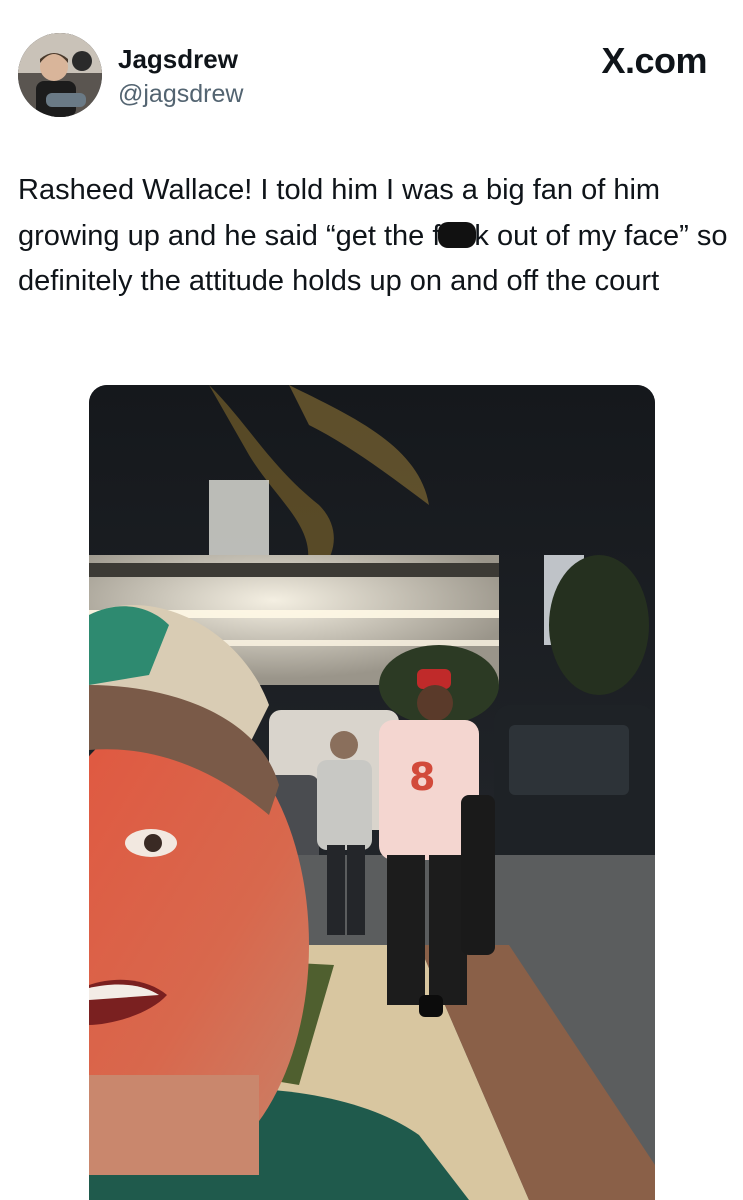 Image resolution: width=743 pixels, height=1200 pixels. I want to click on user-handle: @jagsdrew, so click(180, 94).